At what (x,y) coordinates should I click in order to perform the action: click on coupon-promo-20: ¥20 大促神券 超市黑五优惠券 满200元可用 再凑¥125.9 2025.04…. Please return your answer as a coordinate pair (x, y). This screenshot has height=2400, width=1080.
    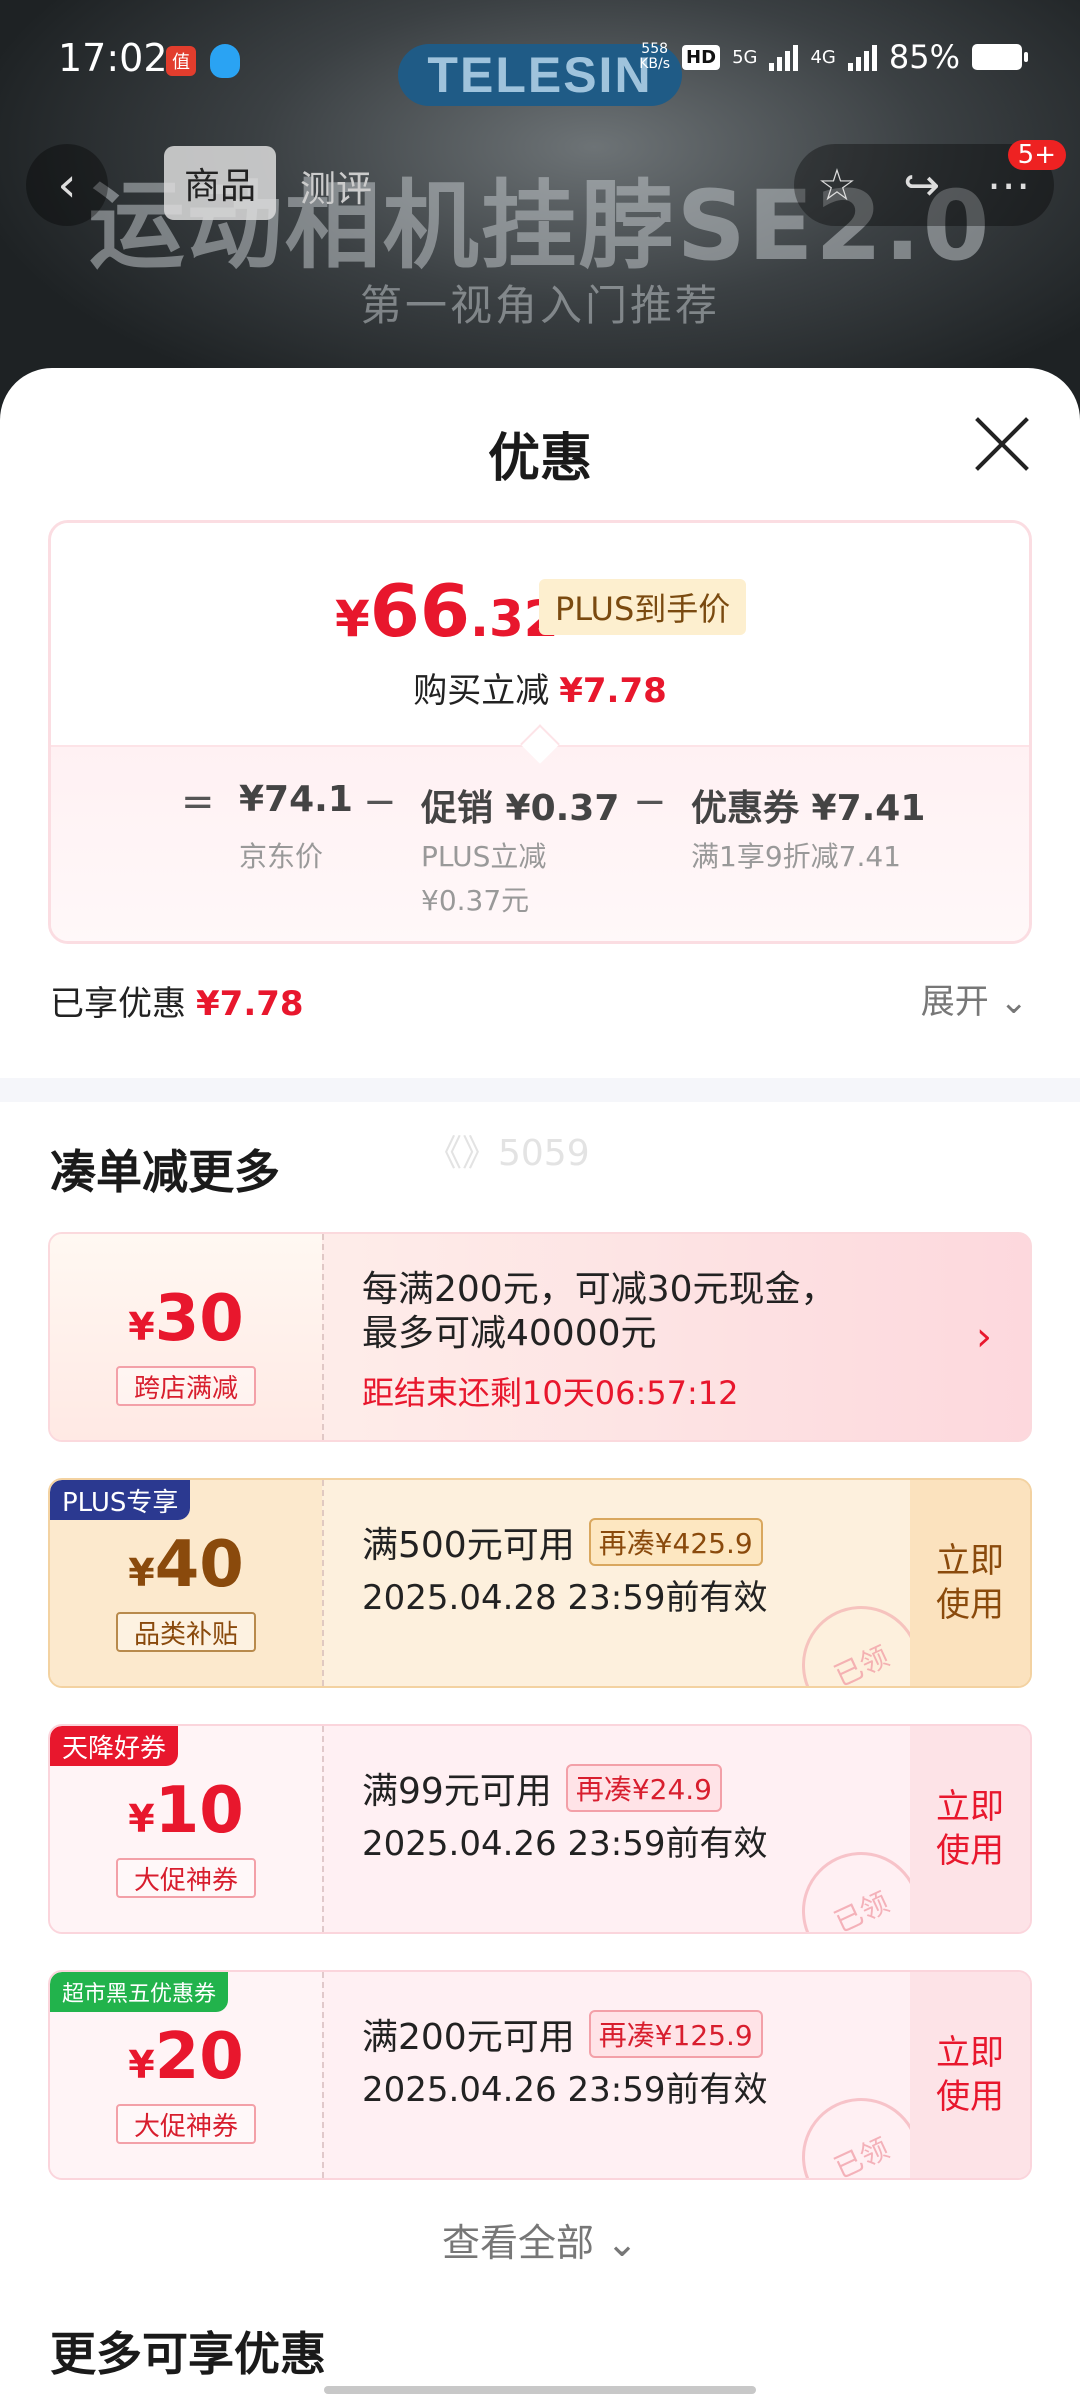
    Looking at the image, I should click on (540, 2075).